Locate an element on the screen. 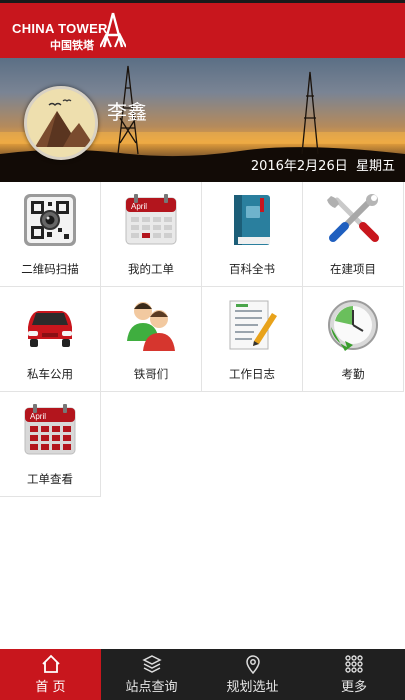 The width and height of the screenshot is (405, 700). tab-more: 更多 is located at coordinates (354, 674).